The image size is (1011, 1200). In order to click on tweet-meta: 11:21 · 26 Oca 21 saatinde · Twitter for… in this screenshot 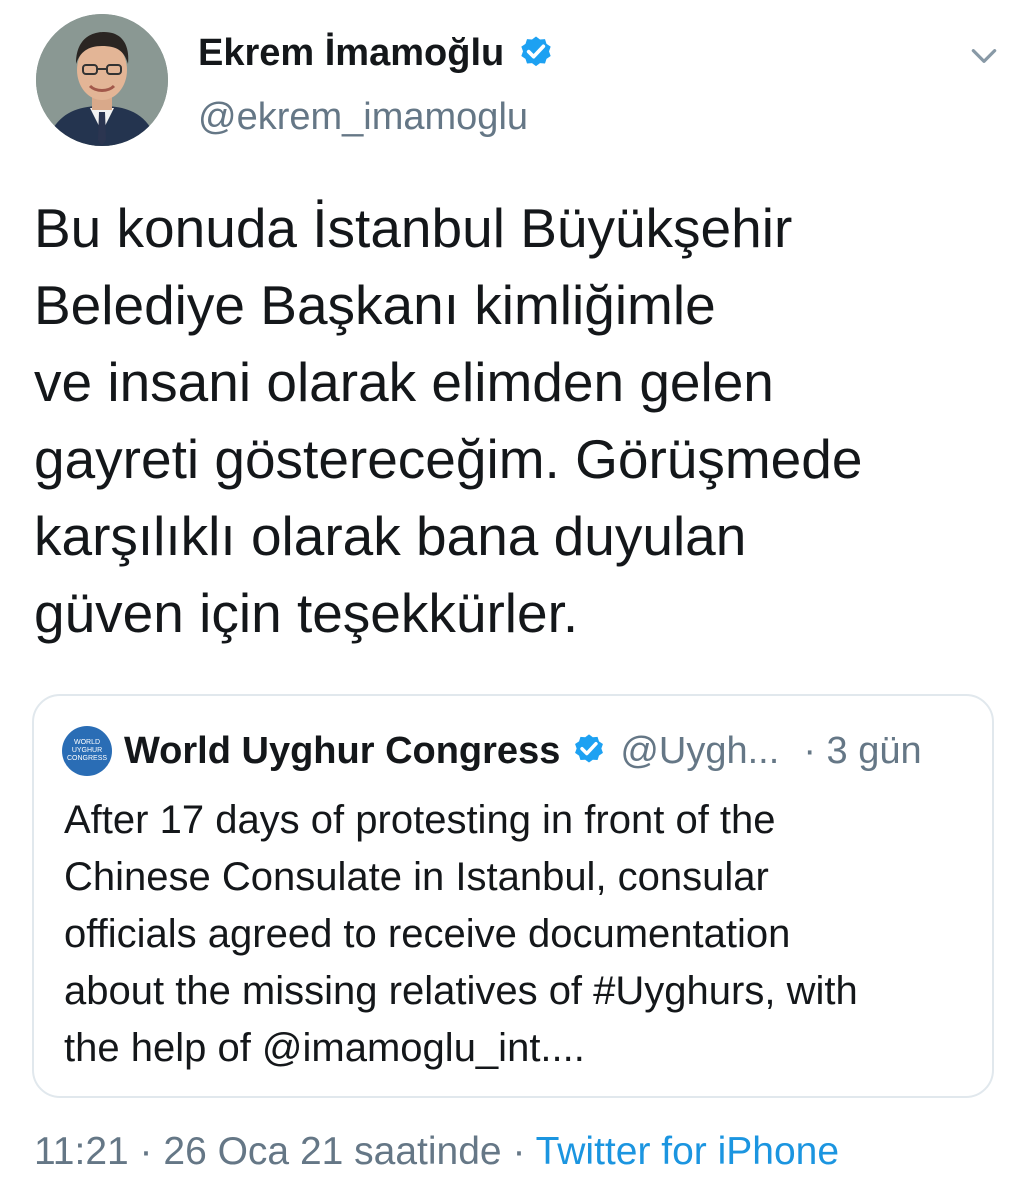, I will do `click(436, 1152)`.